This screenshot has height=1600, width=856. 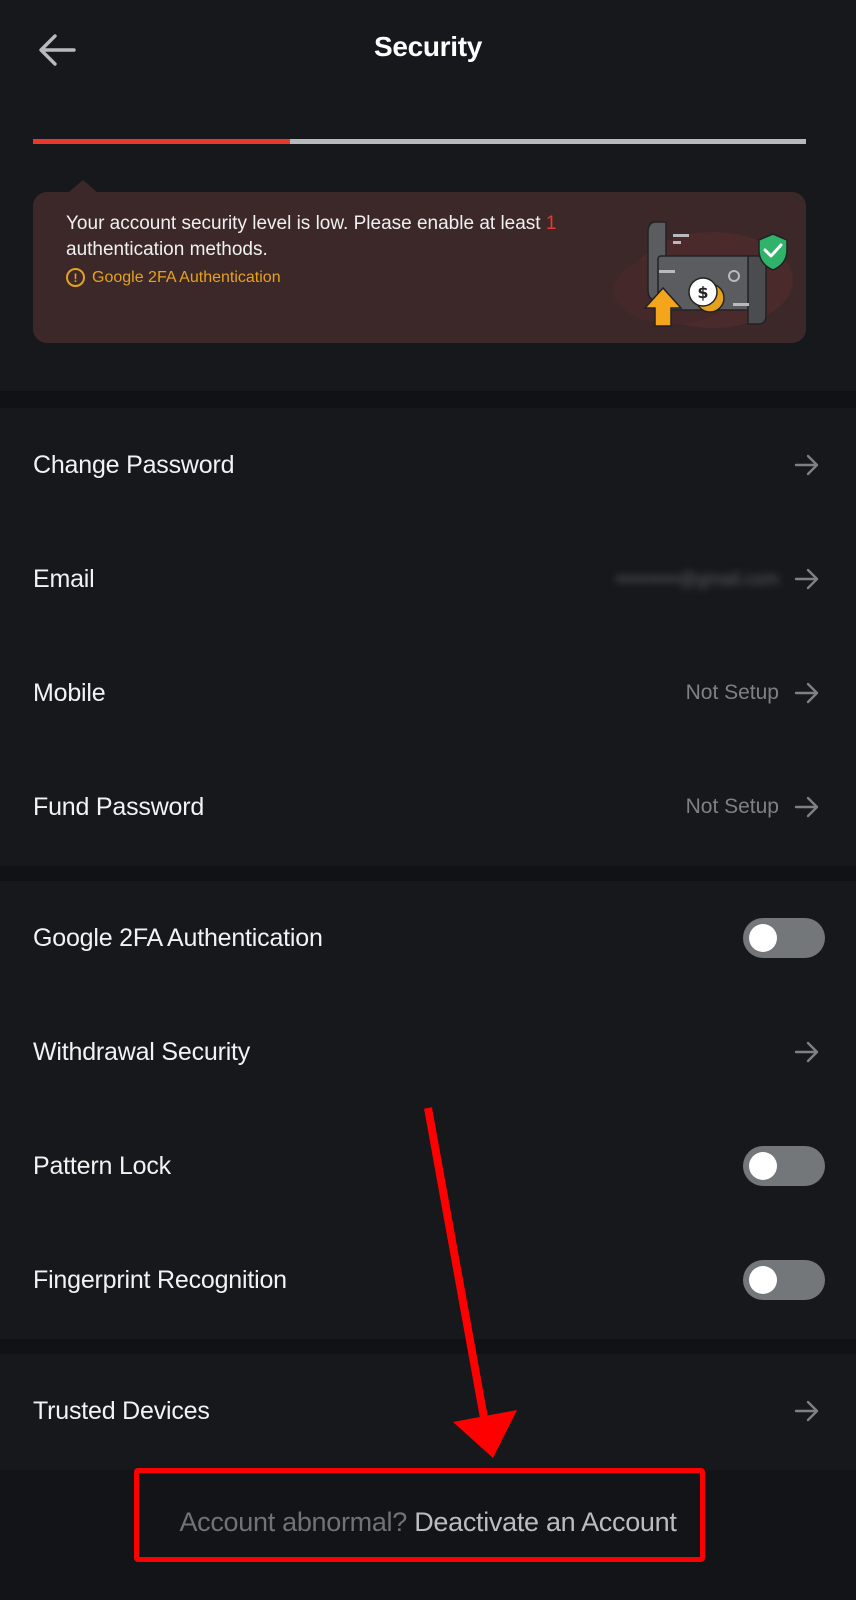 I want to click on trusted-devices-row: Trusted Devices, so click(x=428, y=1411).